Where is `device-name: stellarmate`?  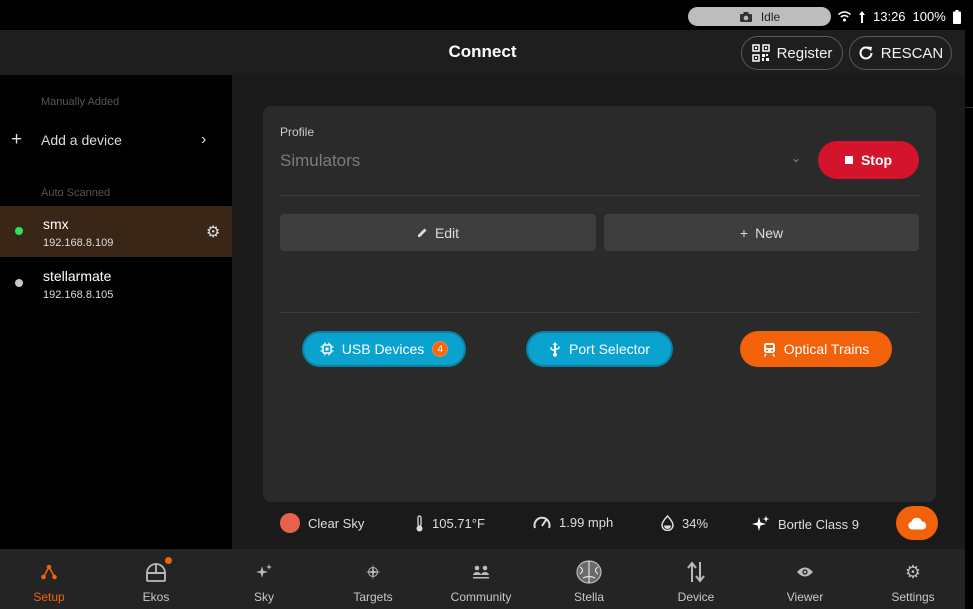
device-name: stellarmate is located at coordinates (77, 276).